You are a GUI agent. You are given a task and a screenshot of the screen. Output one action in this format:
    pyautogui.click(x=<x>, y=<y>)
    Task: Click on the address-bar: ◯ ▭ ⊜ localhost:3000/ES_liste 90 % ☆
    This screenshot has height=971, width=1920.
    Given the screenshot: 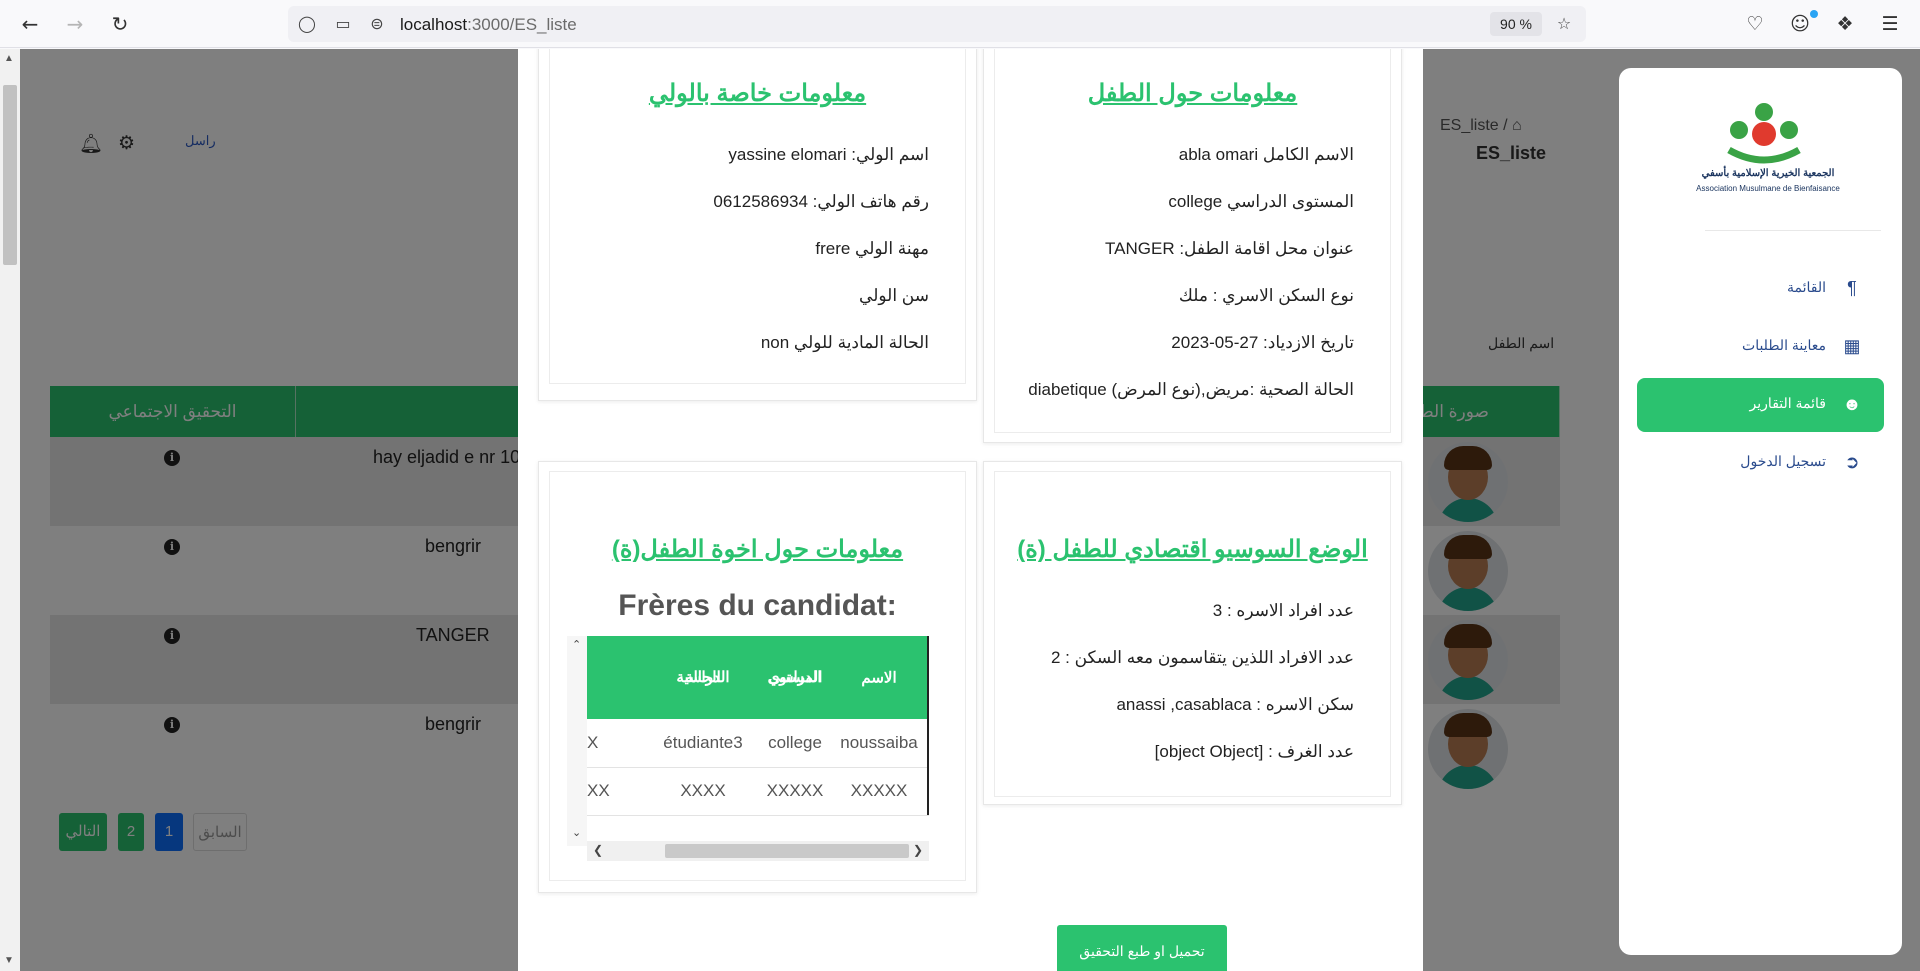 What is the action you would take?
    pyautogui.click(x=937, y=24)
    